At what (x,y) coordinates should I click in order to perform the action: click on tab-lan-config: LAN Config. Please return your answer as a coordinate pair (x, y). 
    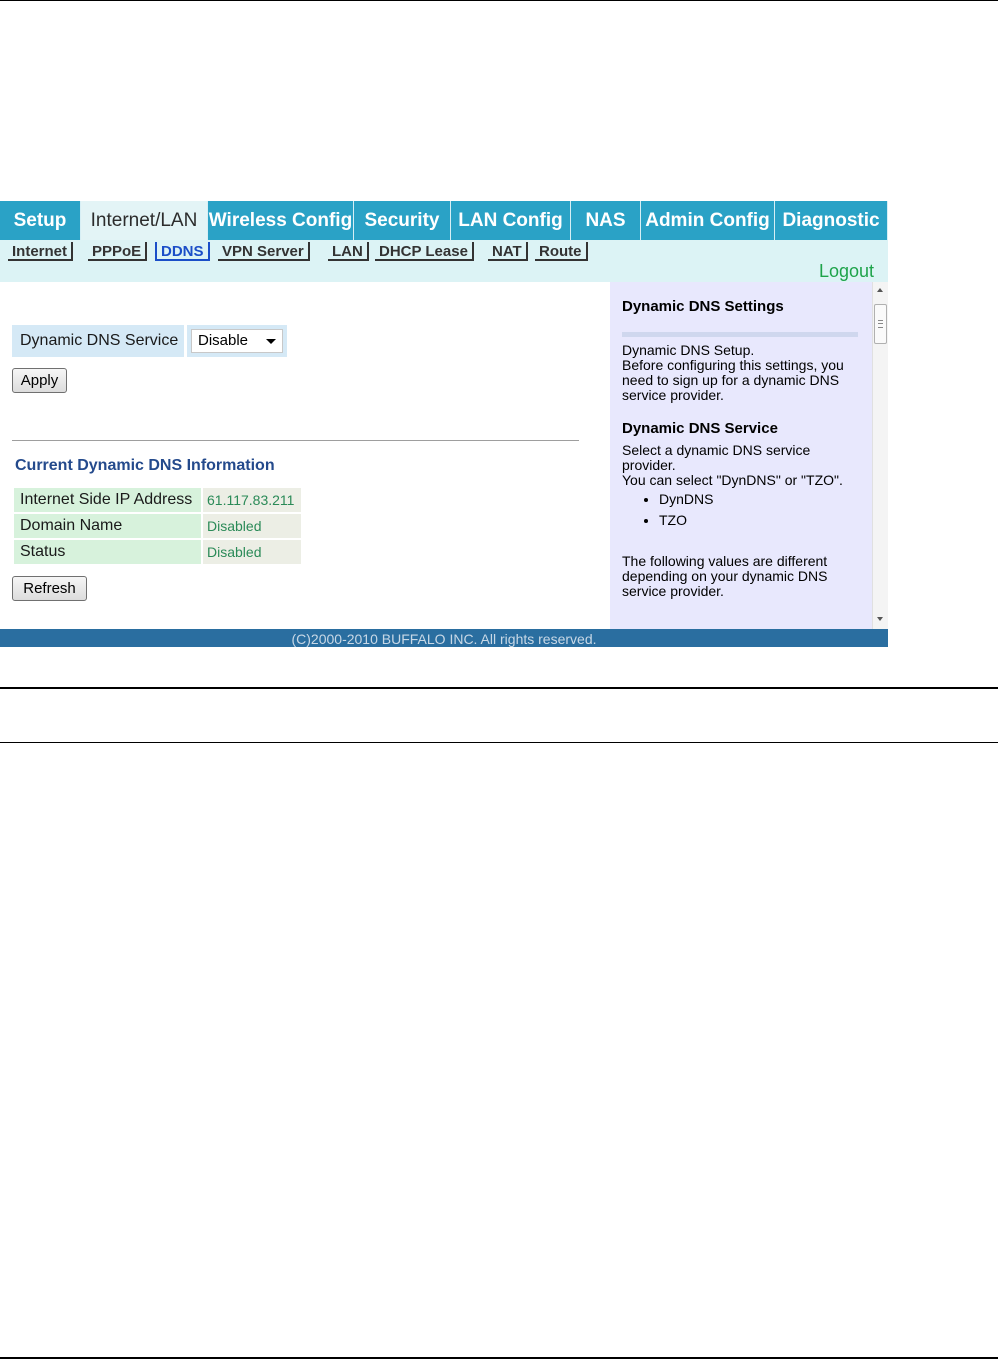
    Looking at the image, I should click on (511, 220).